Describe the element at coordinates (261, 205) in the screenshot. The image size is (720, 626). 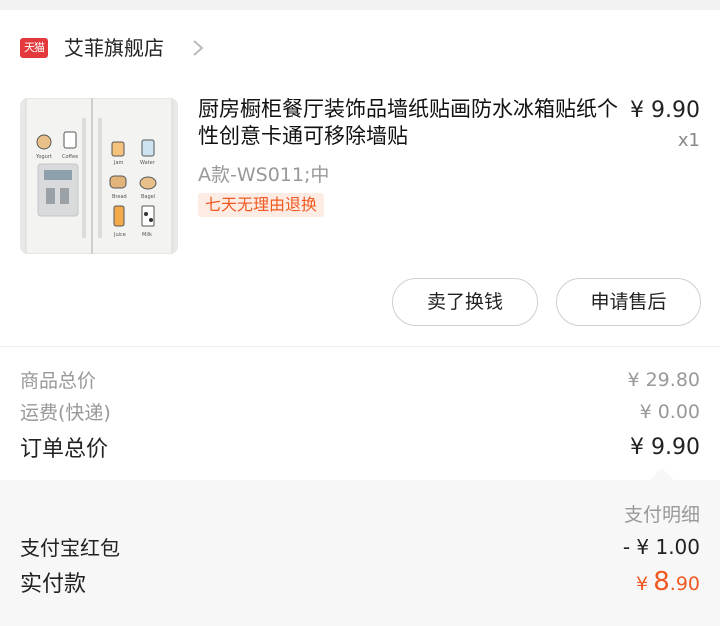
I see `service-tag: 七天无理由退换` at that location.